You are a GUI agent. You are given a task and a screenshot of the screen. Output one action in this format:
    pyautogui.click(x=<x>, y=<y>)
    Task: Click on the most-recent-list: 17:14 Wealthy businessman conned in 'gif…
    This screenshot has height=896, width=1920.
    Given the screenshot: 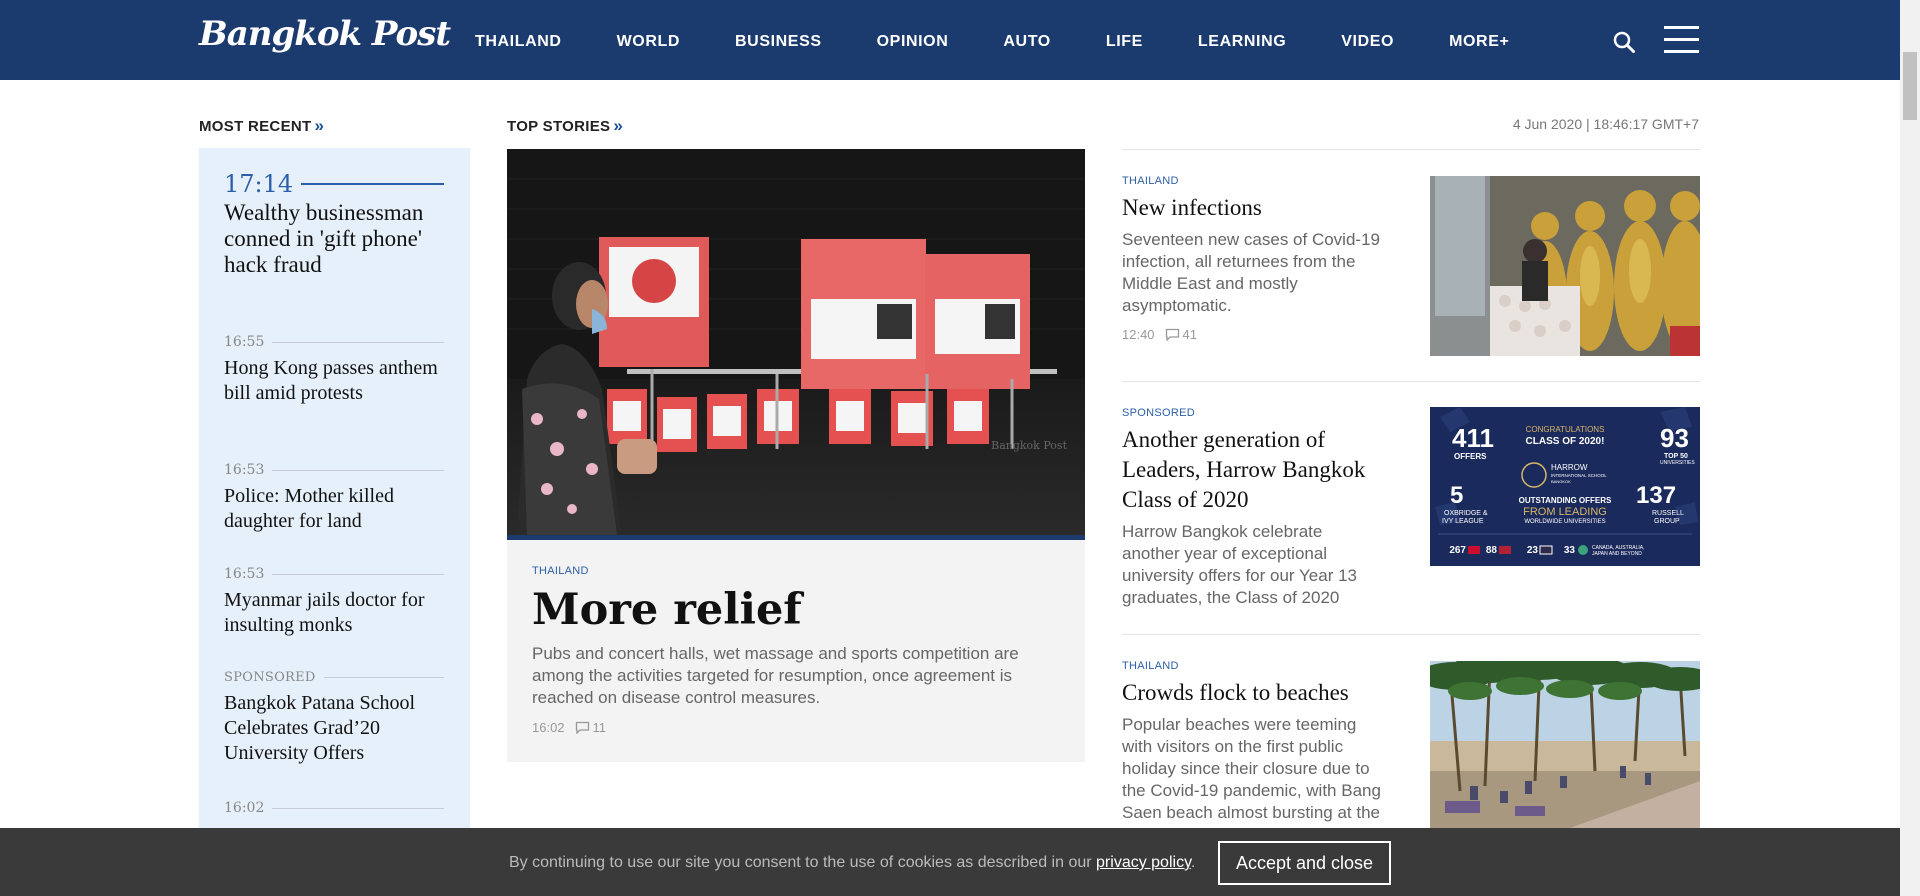 What is the action you would take?
    pyautogui.click(x=334, y=488)
    